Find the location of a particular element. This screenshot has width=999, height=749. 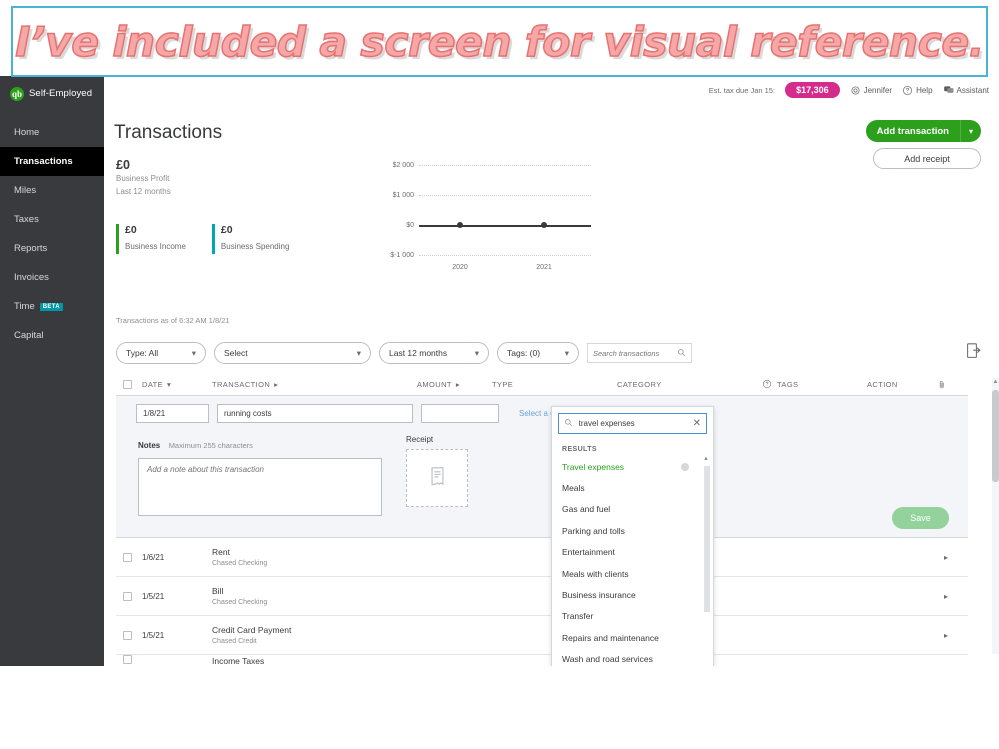

y-tick-label: $1 000 is located at coordinates (403, 195).